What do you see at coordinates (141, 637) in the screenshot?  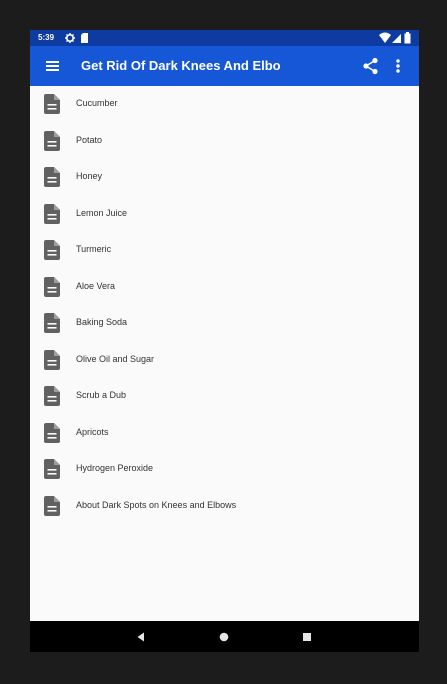 I see `back-icon` at bounding box center [141, 637].